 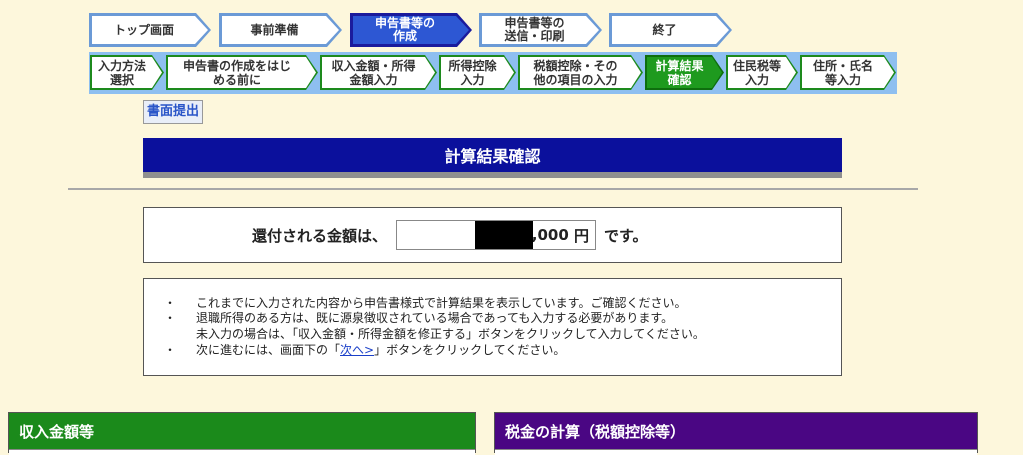 What do you see at coordinates (504, 235) in the screenshot?
I see `redacted-amount` at bounding box center [504, 235].